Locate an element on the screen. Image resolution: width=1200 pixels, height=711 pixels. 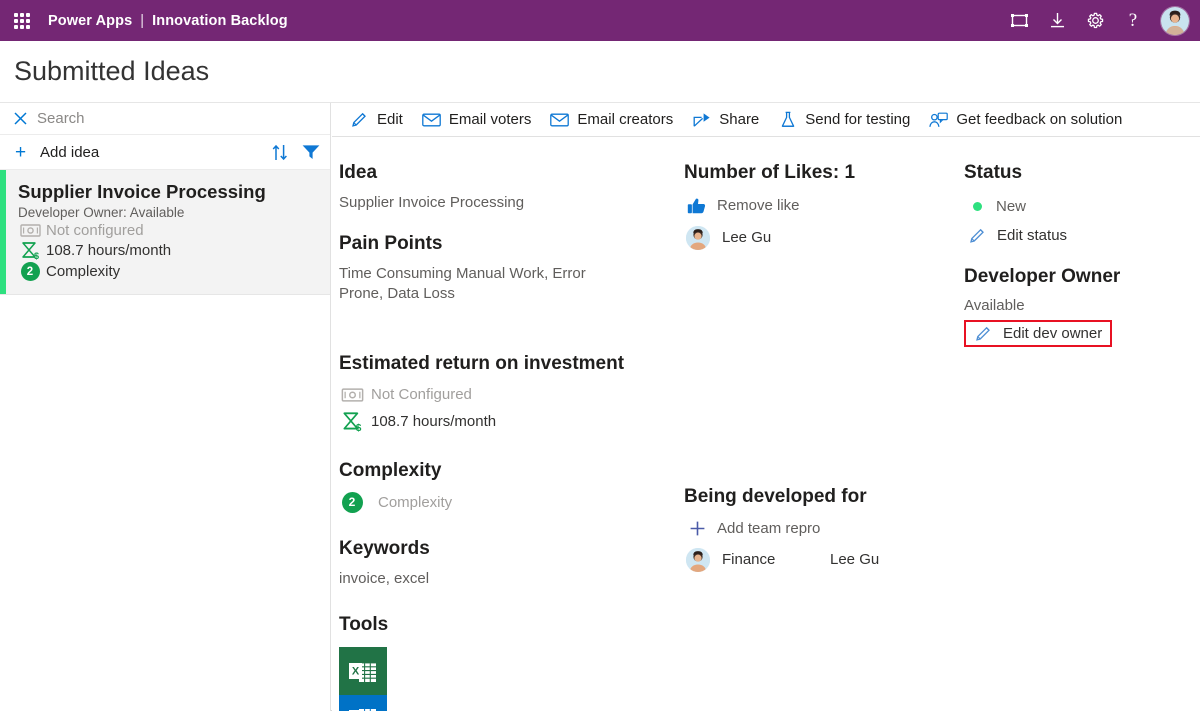
pain-points-heading: Pain Points is located at coordinates (391, 243).